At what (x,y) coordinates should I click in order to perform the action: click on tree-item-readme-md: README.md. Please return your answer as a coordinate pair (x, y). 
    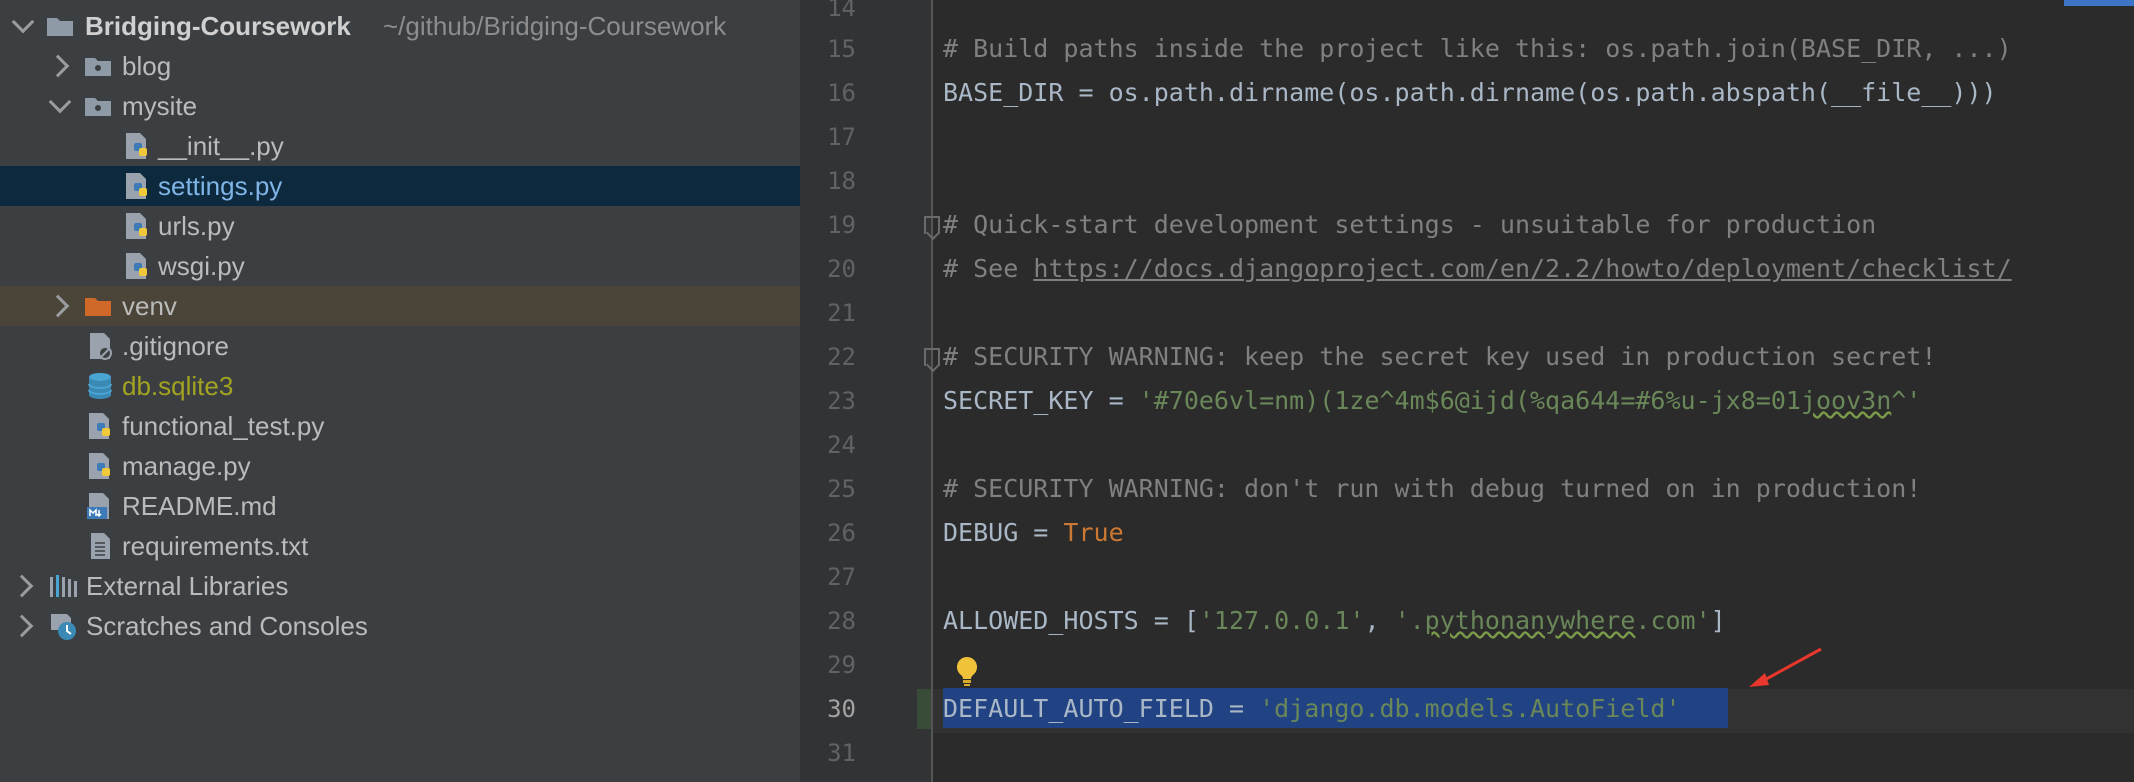
    Looking at the image, I should click on (400, 506).